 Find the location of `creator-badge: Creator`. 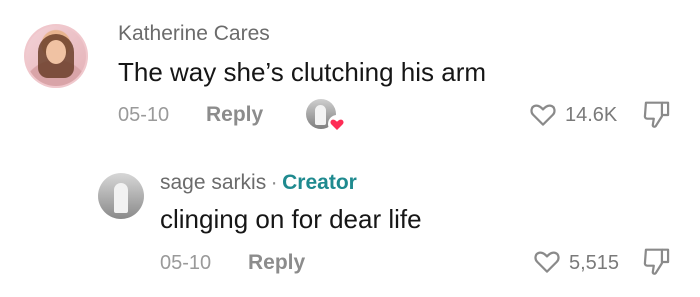

creator-badge: Creator is located at coordinates (319, 182).